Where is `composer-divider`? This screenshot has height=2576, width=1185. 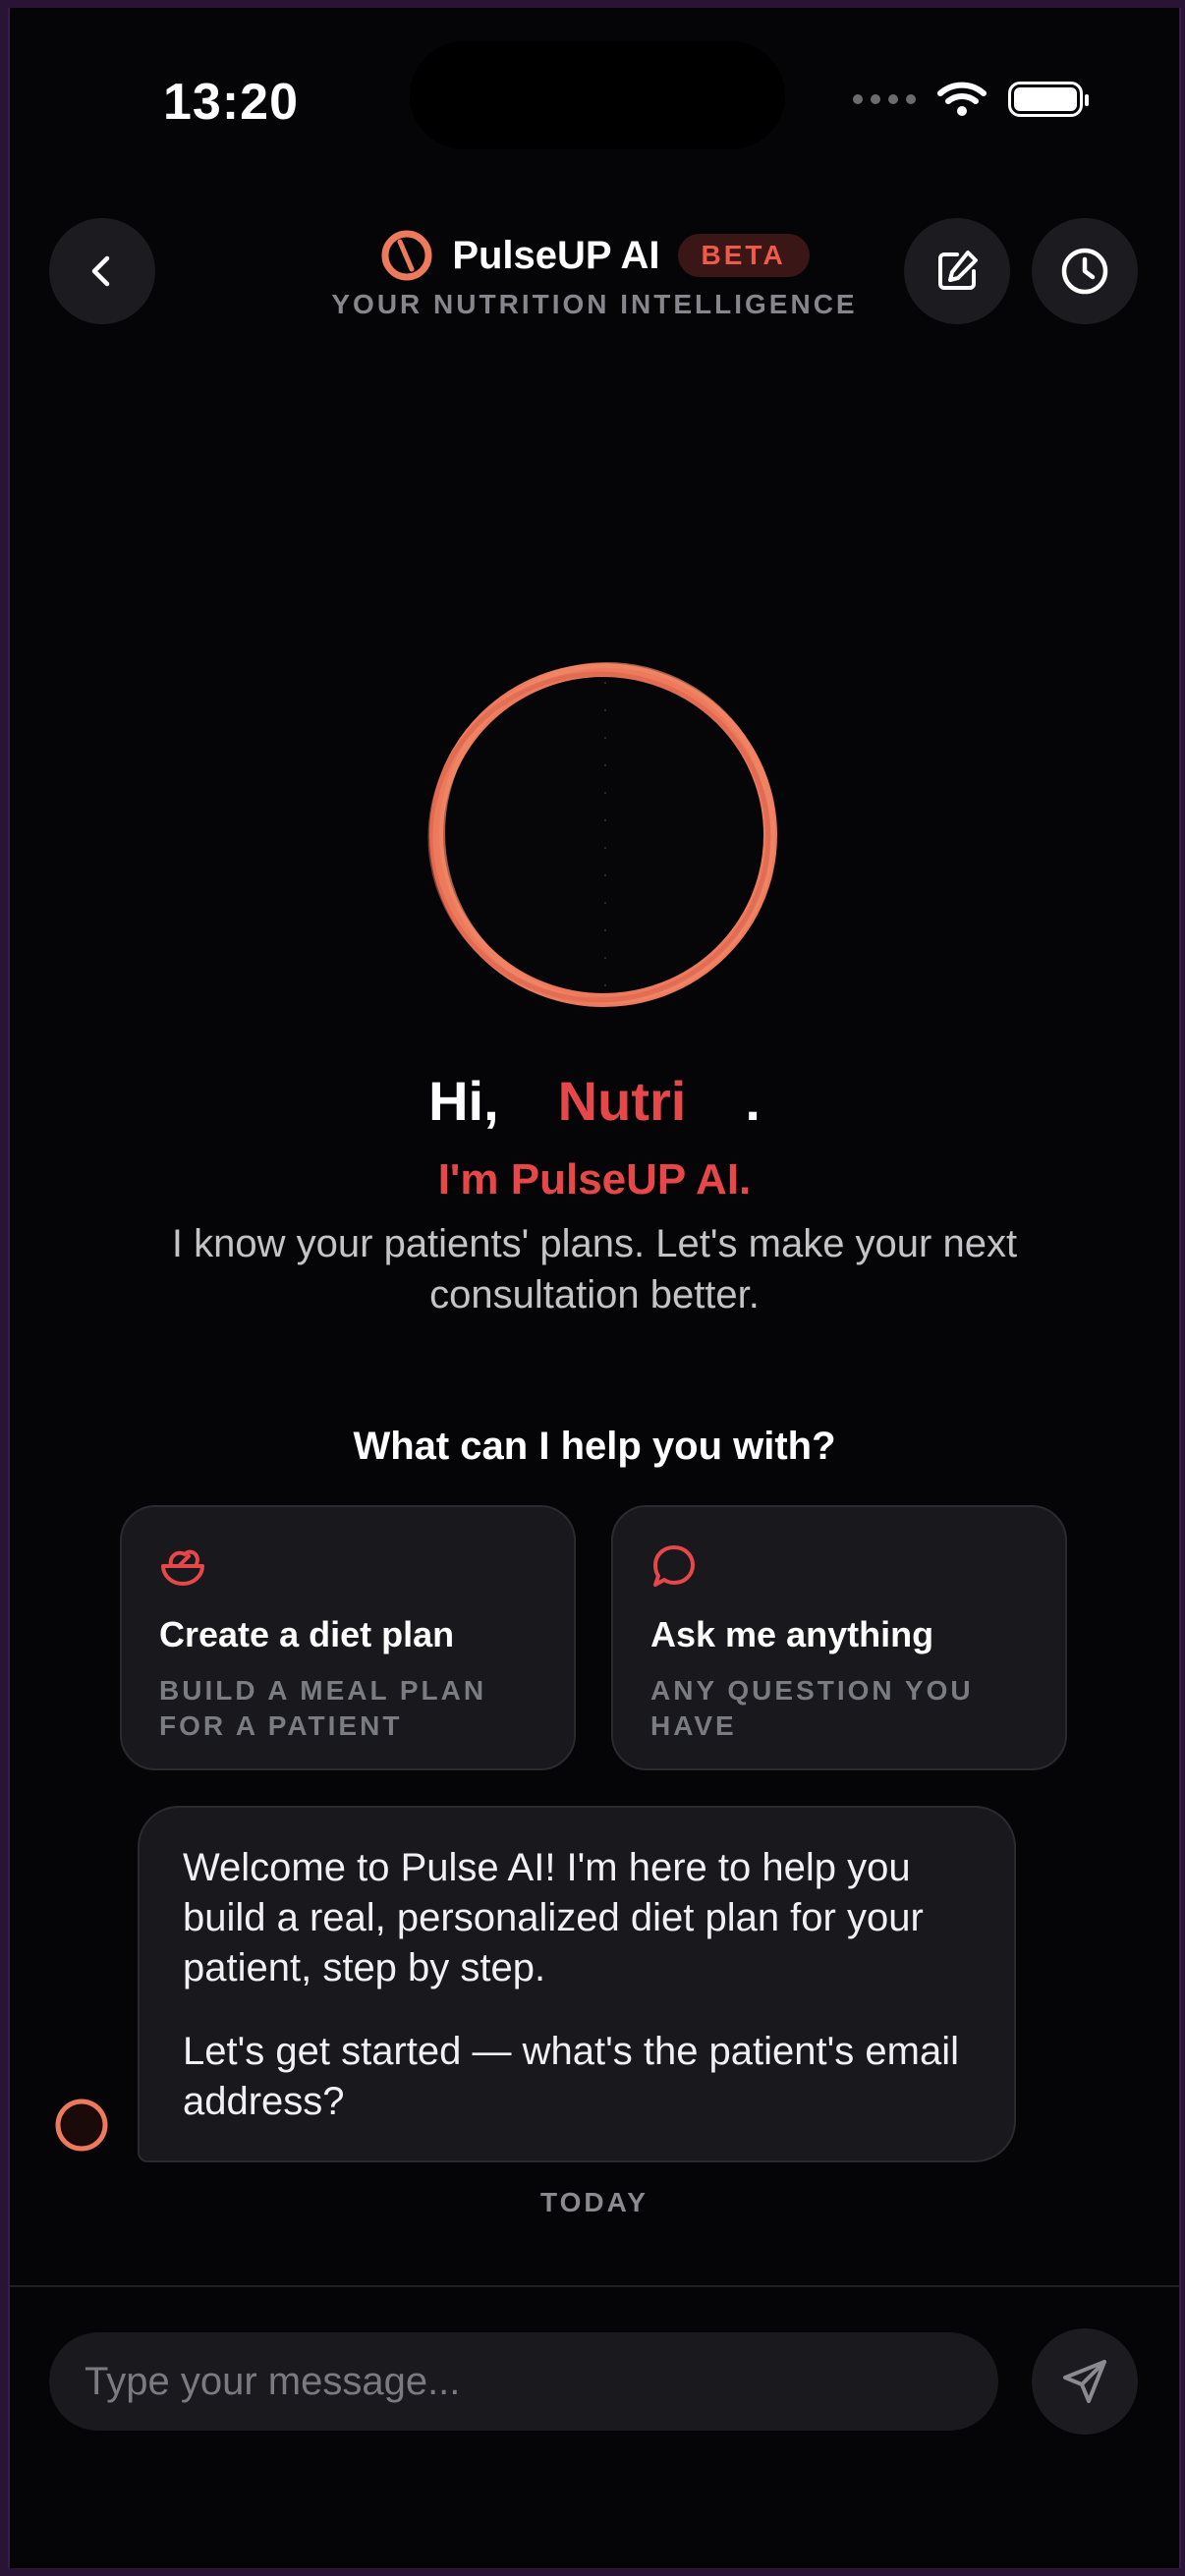
composer-divider is located at coordinates (594, 2286).